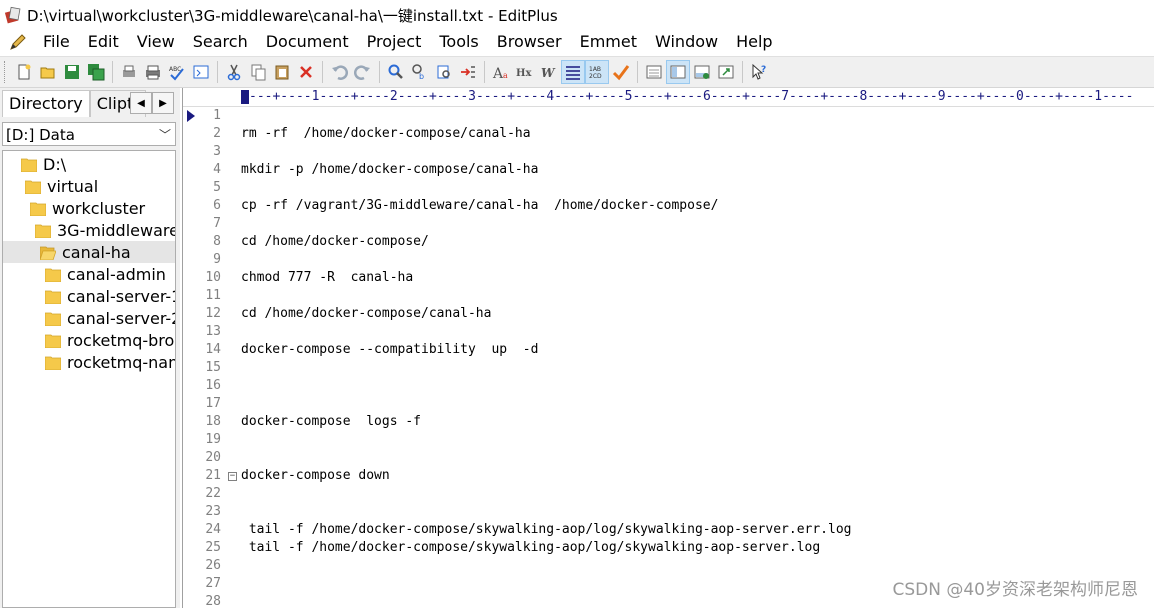 This screenshot has height=609, width=1154. Describe the element at coordinates (201, 72) in the screenshot. I see `browser-view-icon` at that location.